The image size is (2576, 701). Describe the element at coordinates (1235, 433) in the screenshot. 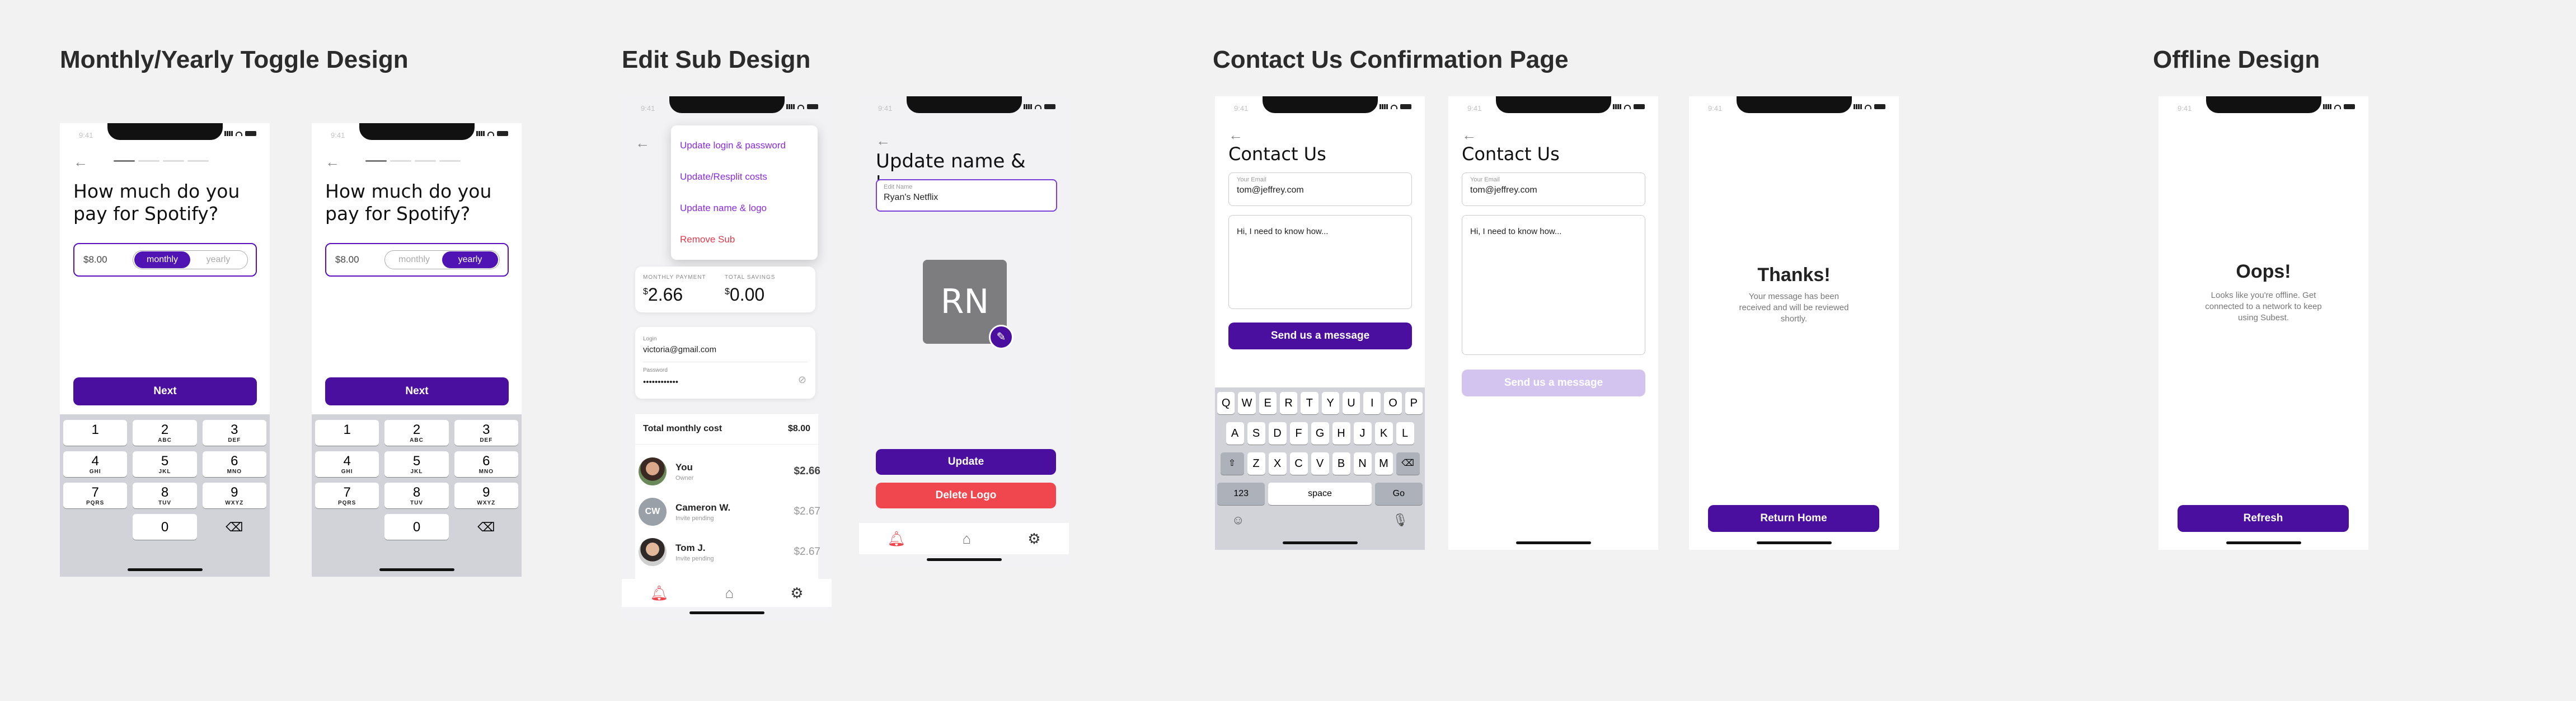

I see `key-a: A` at that location.